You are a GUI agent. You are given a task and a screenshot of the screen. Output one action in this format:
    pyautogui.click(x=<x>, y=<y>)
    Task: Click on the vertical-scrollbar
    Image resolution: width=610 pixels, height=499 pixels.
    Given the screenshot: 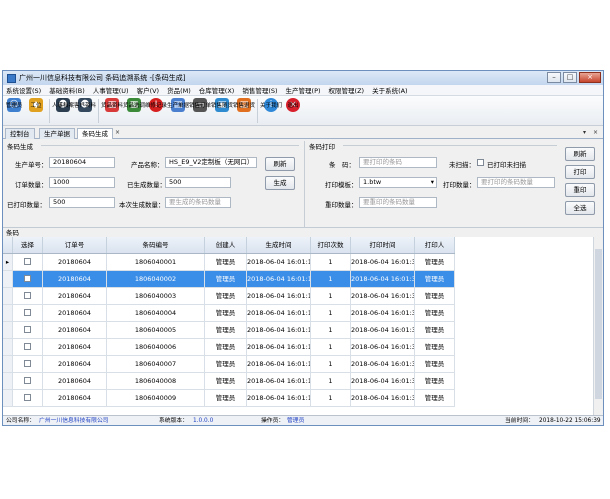 What is the action you would take?
    pyautogui.click(x=598, y=326)
    